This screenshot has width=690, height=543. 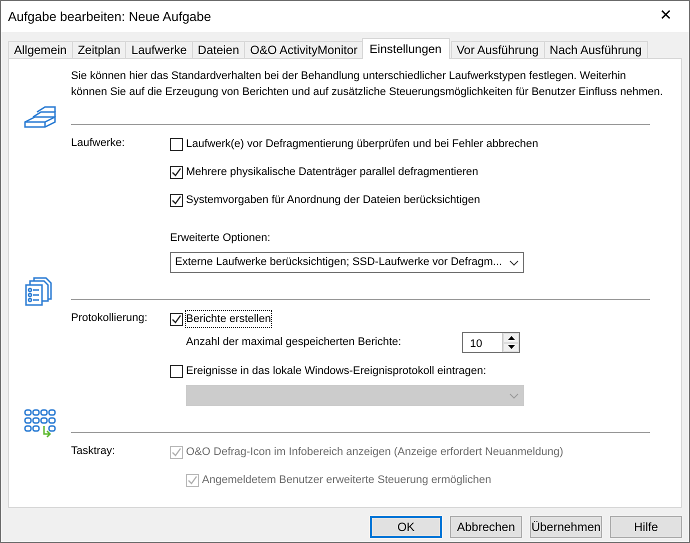 I want to click on intro-text: Sie können hier das Standardverhalten bei der Behandlung unterschiedlicher Laufwerkstypen festlegen. Weiterhin können Sie auf die Erzeugung von Berichten und auf zusätzliche Steuerungsmöglichkeiten für Benutzer Einfluss nehmen., so click(x=367, y=84).